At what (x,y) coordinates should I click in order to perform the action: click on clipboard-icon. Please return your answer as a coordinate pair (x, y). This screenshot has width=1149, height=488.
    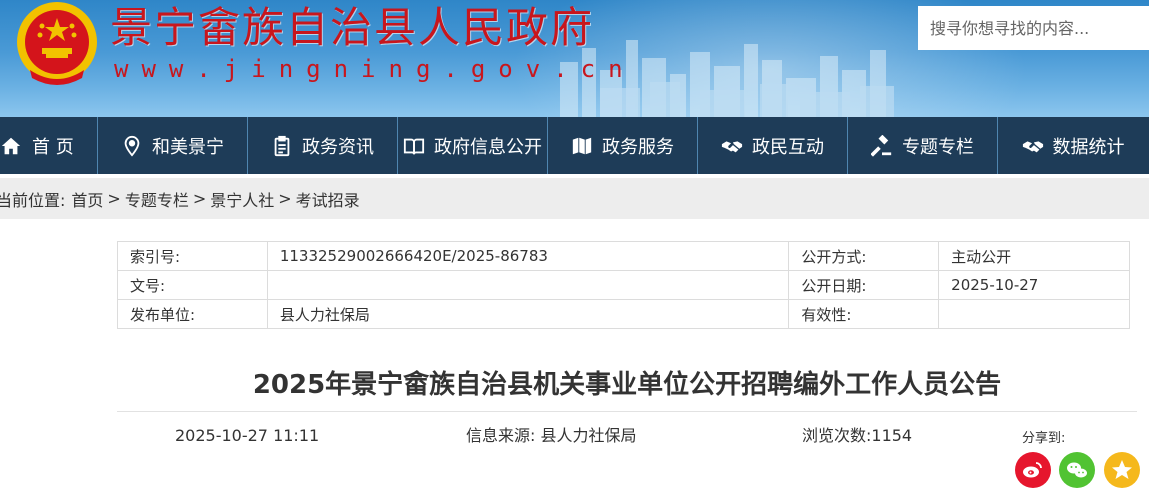
    Looking at the image, I should click on (282, 145).